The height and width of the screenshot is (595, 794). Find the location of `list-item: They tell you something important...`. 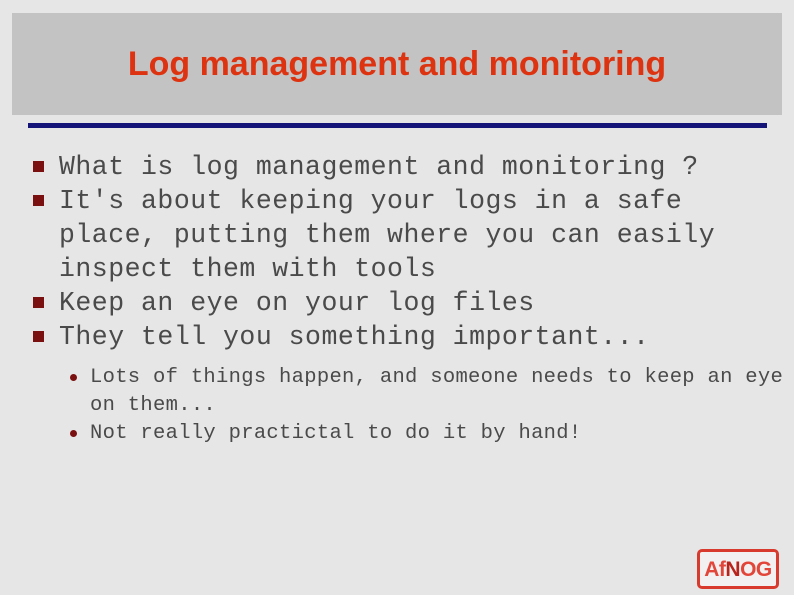

list-item: They tell you something important... is located at coordinates (397, 337).